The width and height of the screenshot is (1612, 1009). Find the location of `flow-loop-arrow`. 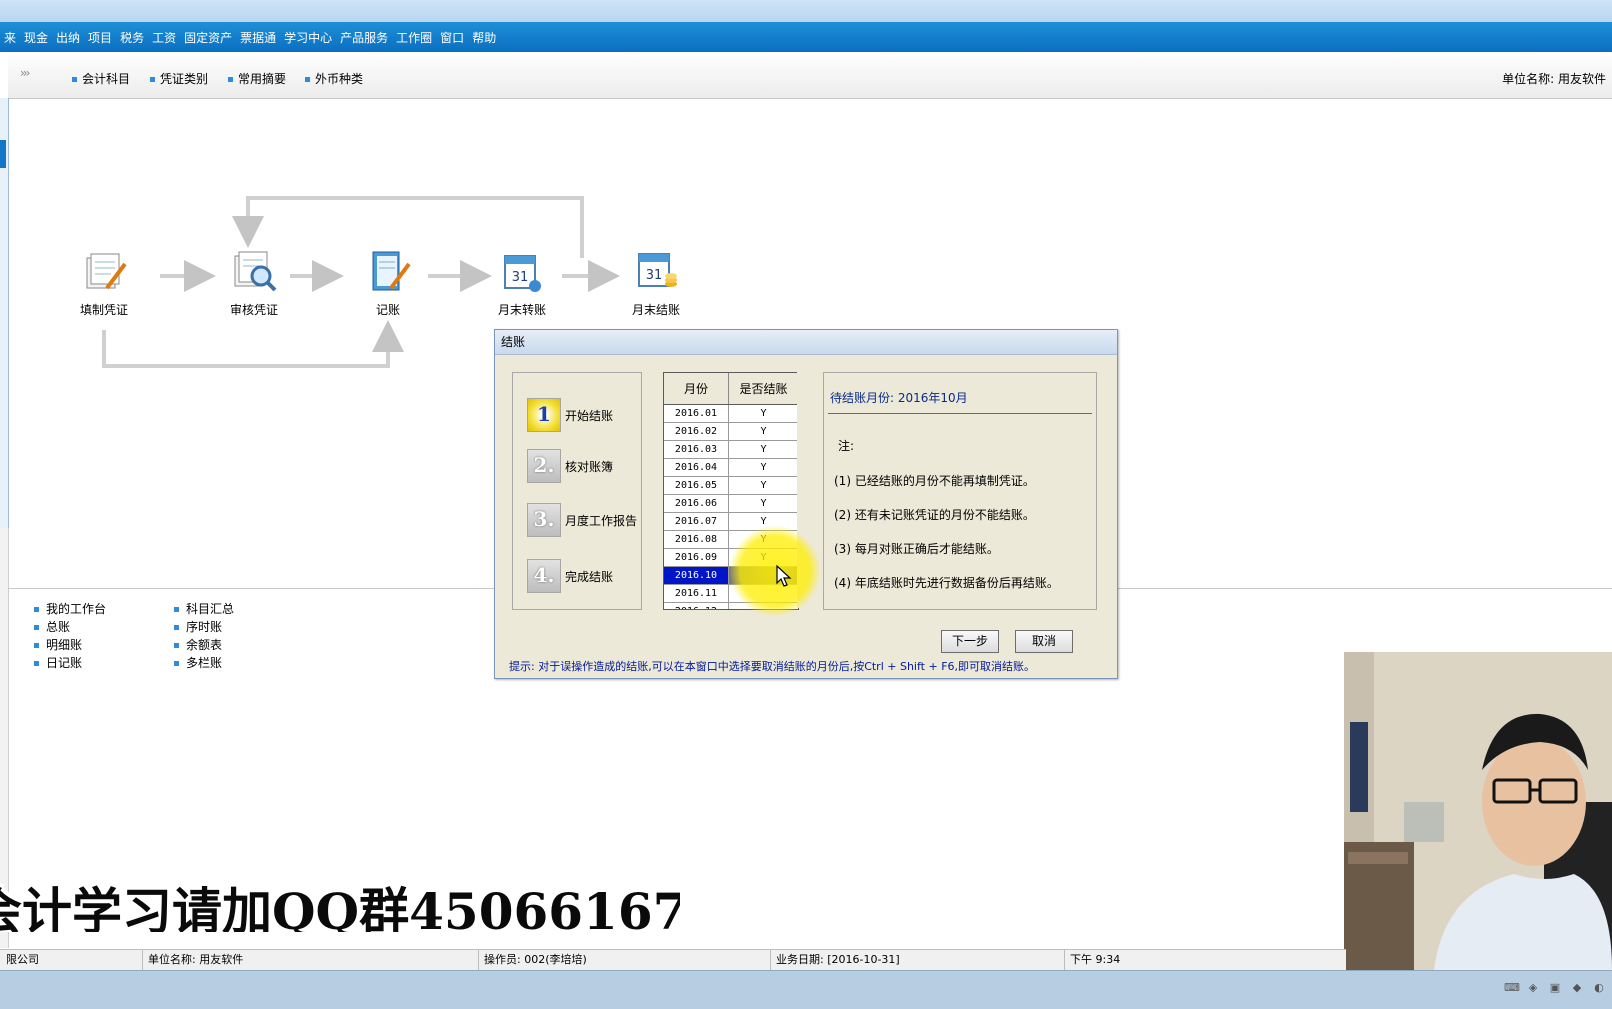

flow-loop-arrow is located at coordinates (253, 344).